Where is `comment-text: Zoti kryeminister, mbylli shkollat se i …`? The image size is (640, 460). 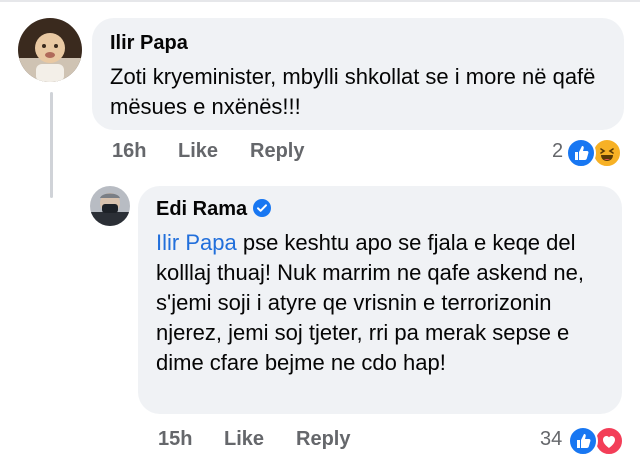
comment-text: Zoti kryeminister, mbylli shkollat se i … is located at coordinates (353, 91).